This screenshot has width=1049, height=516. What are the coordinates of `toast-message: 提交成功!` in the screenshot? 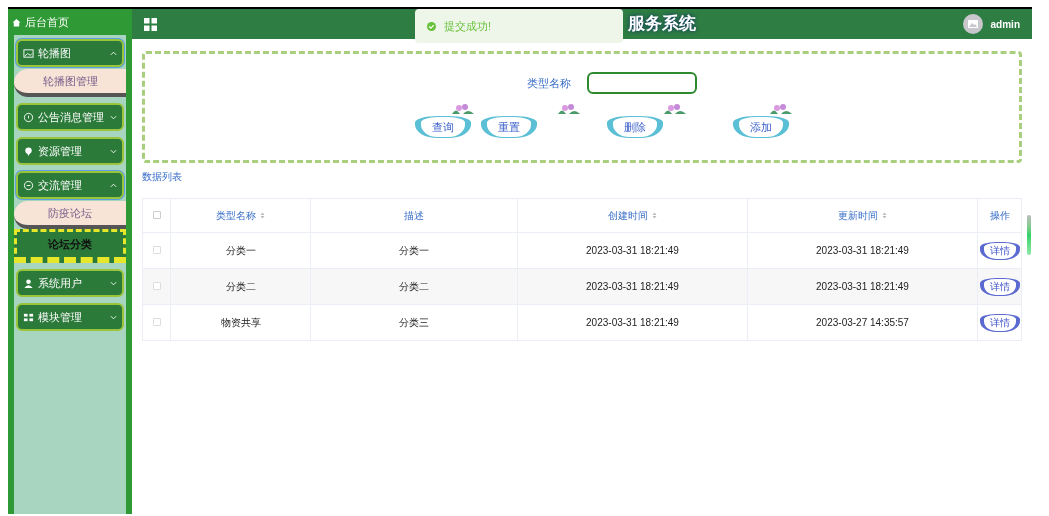 It's located at (468, 26).